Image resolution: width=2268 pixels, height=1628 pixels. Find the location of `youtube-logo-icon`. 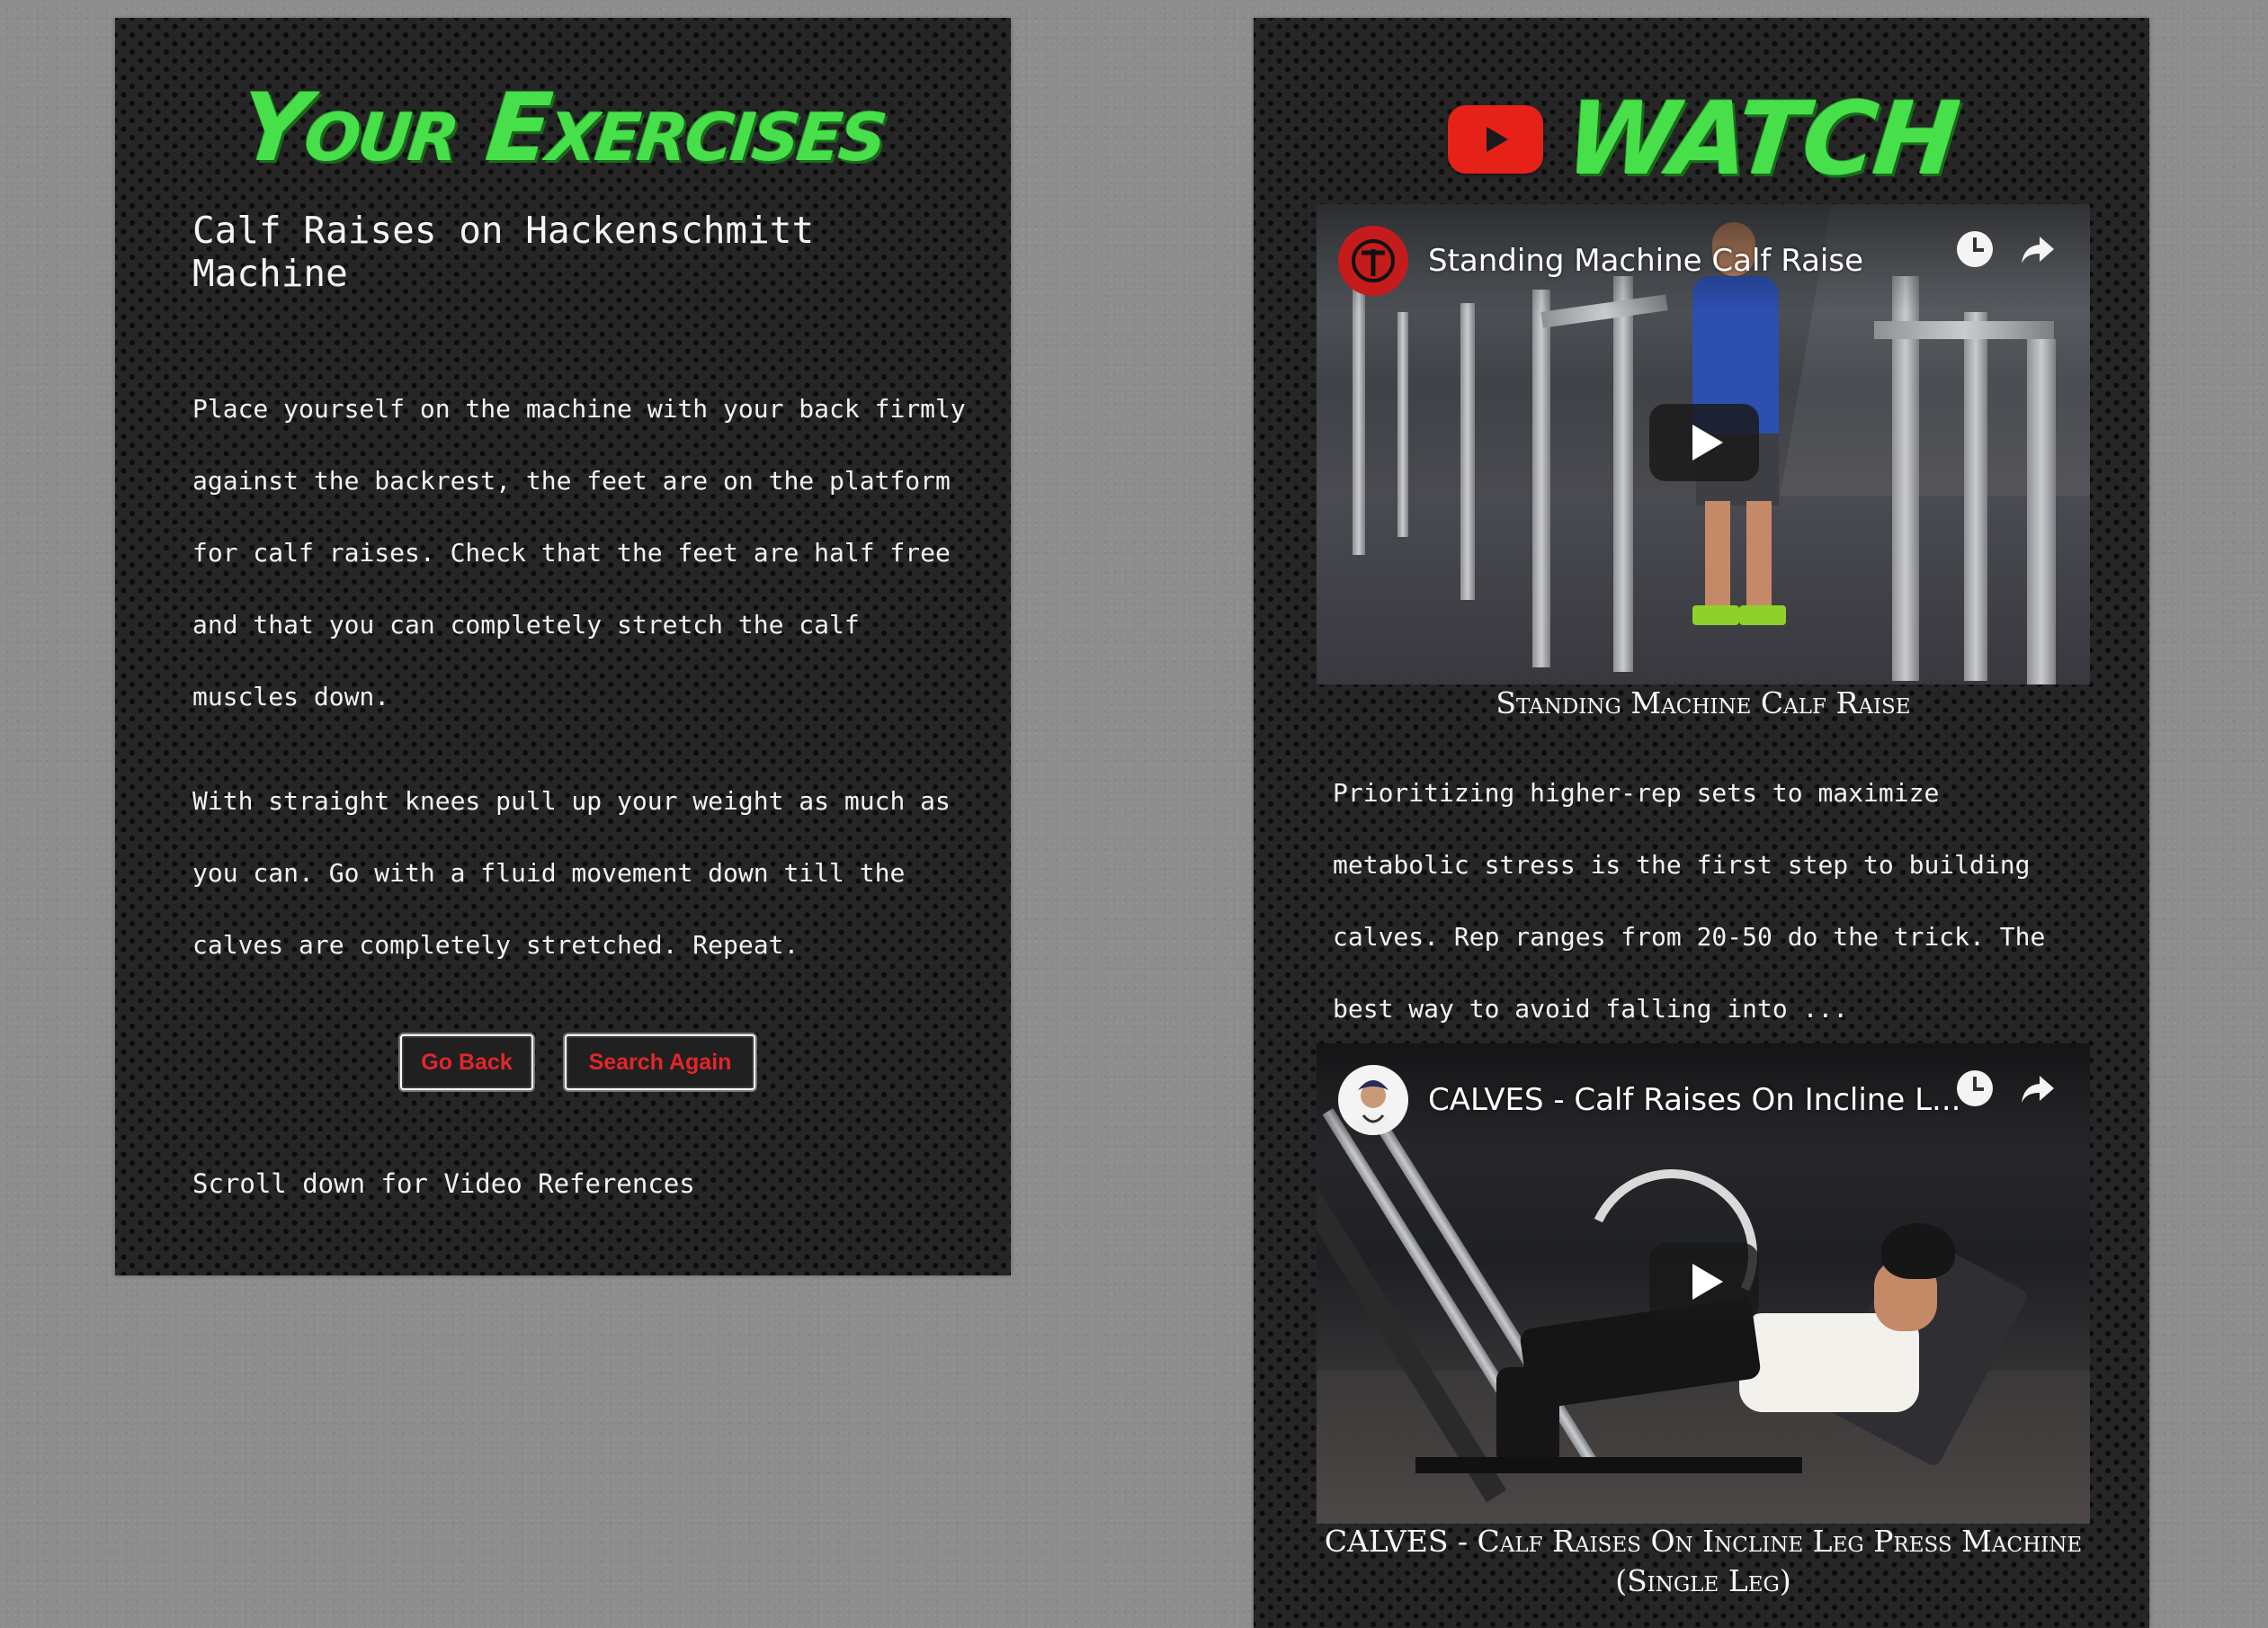

youtube-logo-icon is located at coordinates (1495, 139).